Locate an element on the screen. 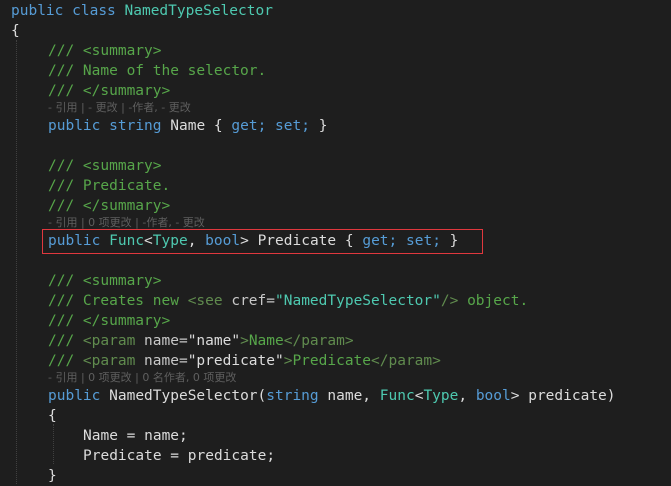  xml-doc-summary-text: /// Predicate. is located at coordinates (109, 186).